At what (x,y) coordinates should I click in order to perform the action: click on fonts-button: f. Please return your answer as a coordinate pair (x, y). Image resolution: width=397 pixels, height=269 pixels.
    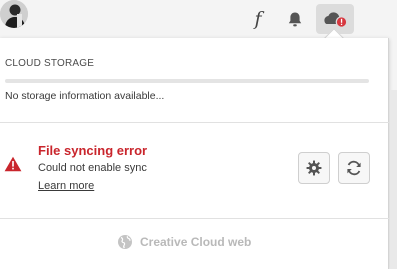
    Looking at the image, I should click on (258, 19).